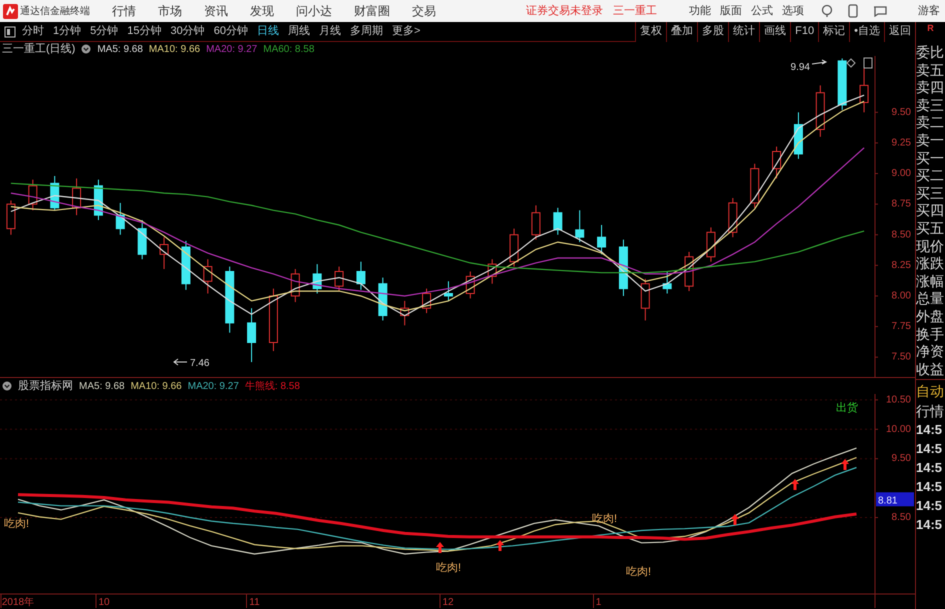 The width and height of the screenshot is (945, 609). I want to click on menu-item: 功能, so click(700, 11).